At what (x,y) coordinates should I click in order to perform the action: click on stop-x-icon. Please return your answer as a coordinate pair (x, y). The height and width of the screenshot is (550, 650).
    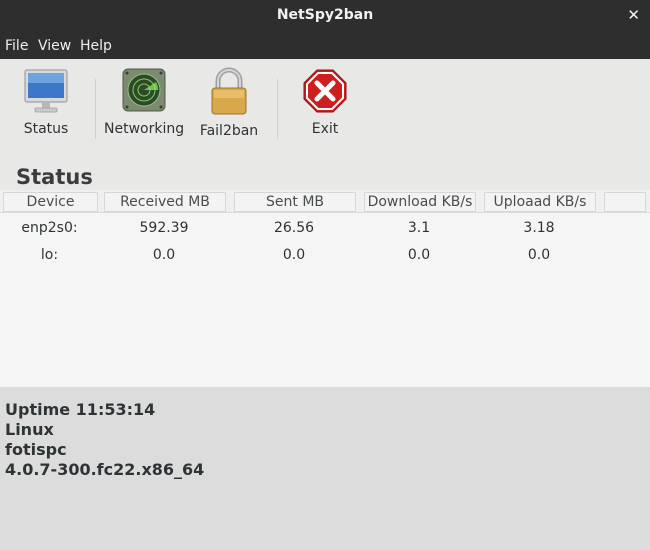
    Looking at the image, I should click on (325, 91).